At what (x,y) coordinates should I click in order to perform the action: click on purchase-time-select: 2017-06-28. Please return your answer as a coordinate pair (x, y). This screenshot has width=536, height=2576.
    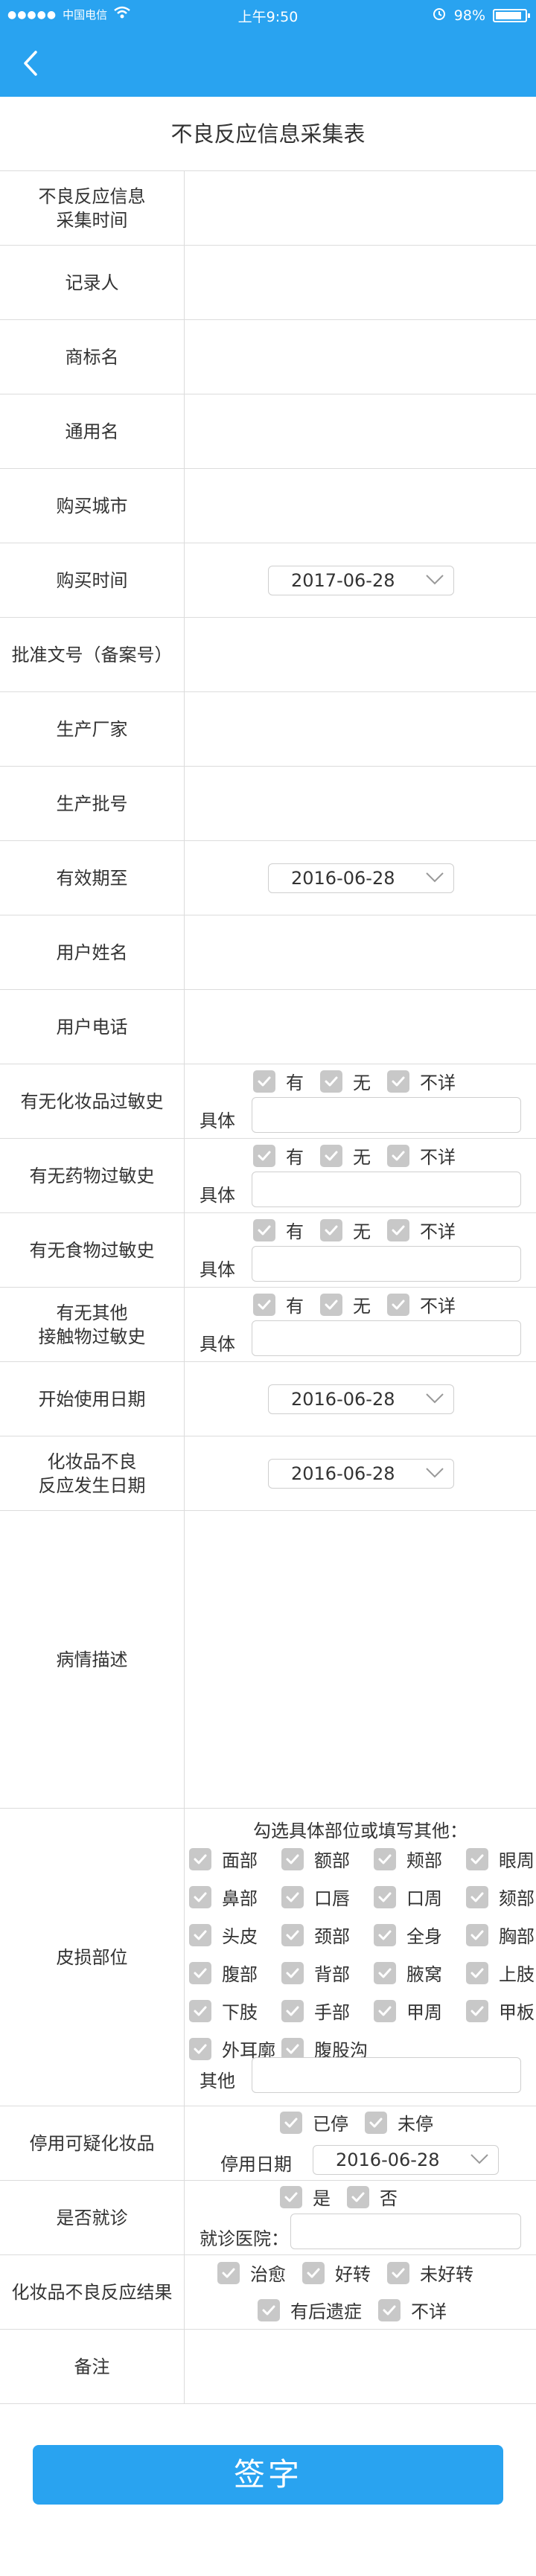
    Looking at the image, I should click on (361, 580).